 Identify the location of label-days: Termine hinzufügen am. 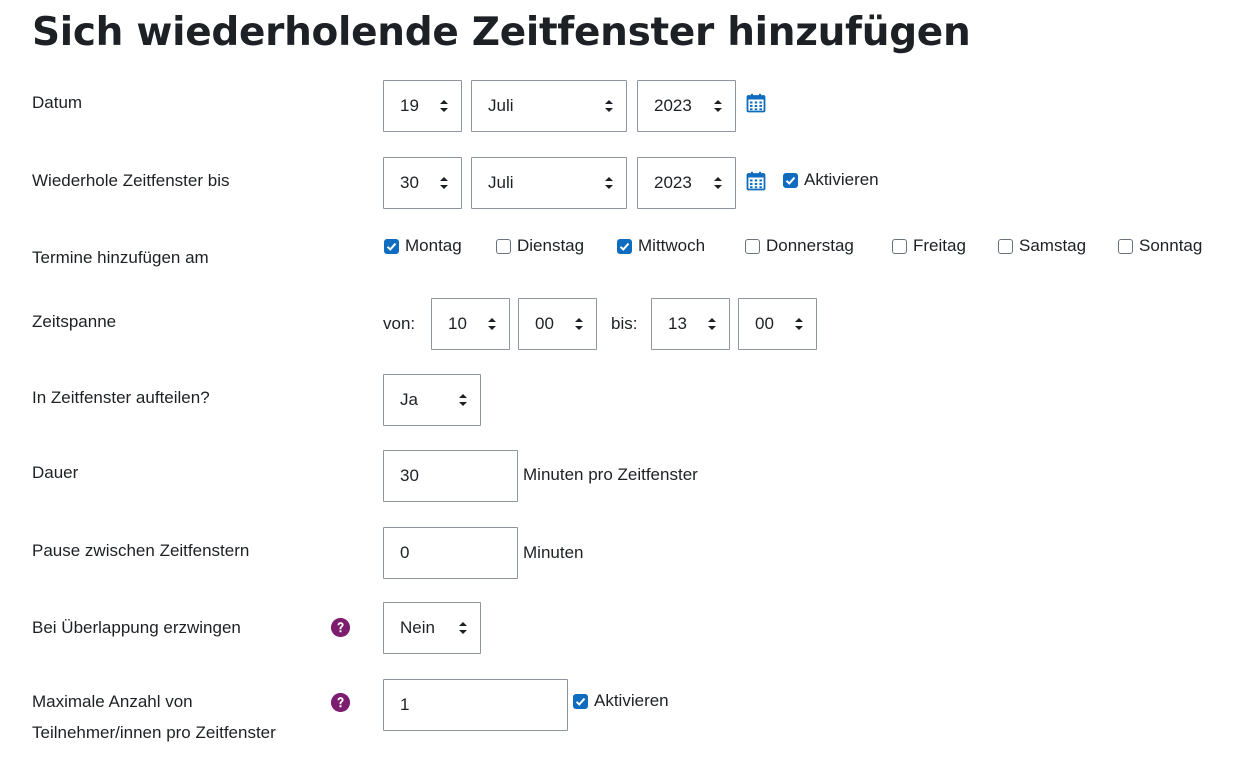
(120, 257).